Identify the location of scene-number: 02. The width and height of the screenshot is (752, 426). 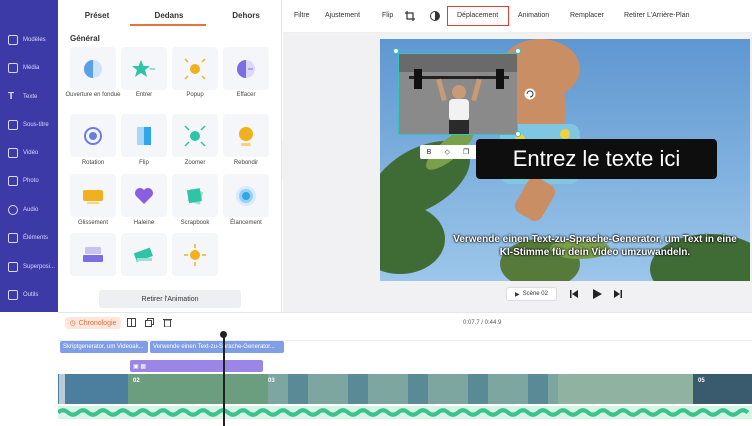
(136, 381).